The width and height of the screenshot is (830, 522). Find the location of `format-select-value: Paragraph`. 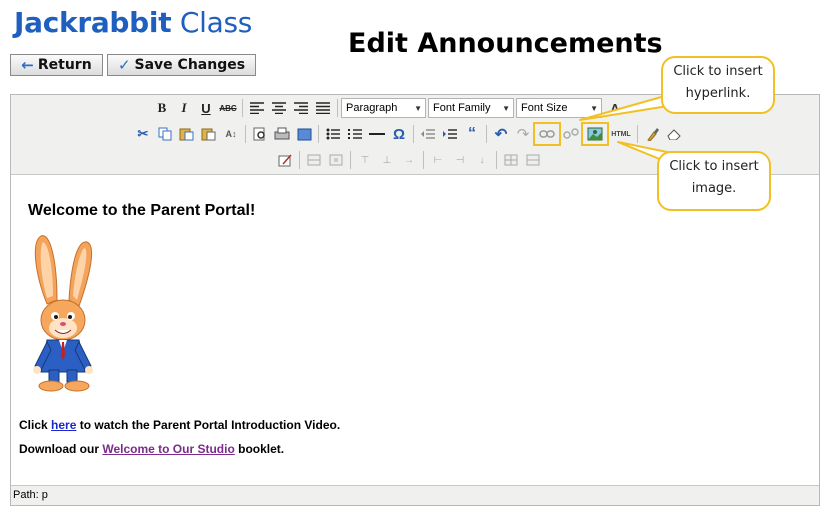

format-select-value: Paragraph is located at coordinates (372, 108).